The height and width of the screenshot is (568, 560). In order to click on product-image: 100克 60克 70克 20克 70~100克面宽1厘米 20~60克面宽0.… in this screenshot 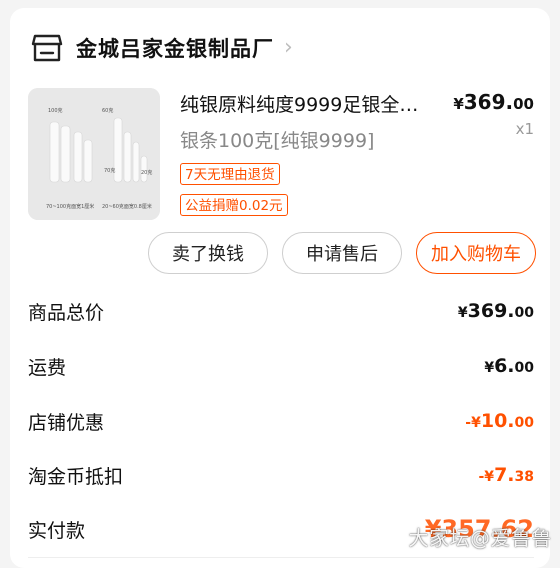, I will do `click(94, 154)`.